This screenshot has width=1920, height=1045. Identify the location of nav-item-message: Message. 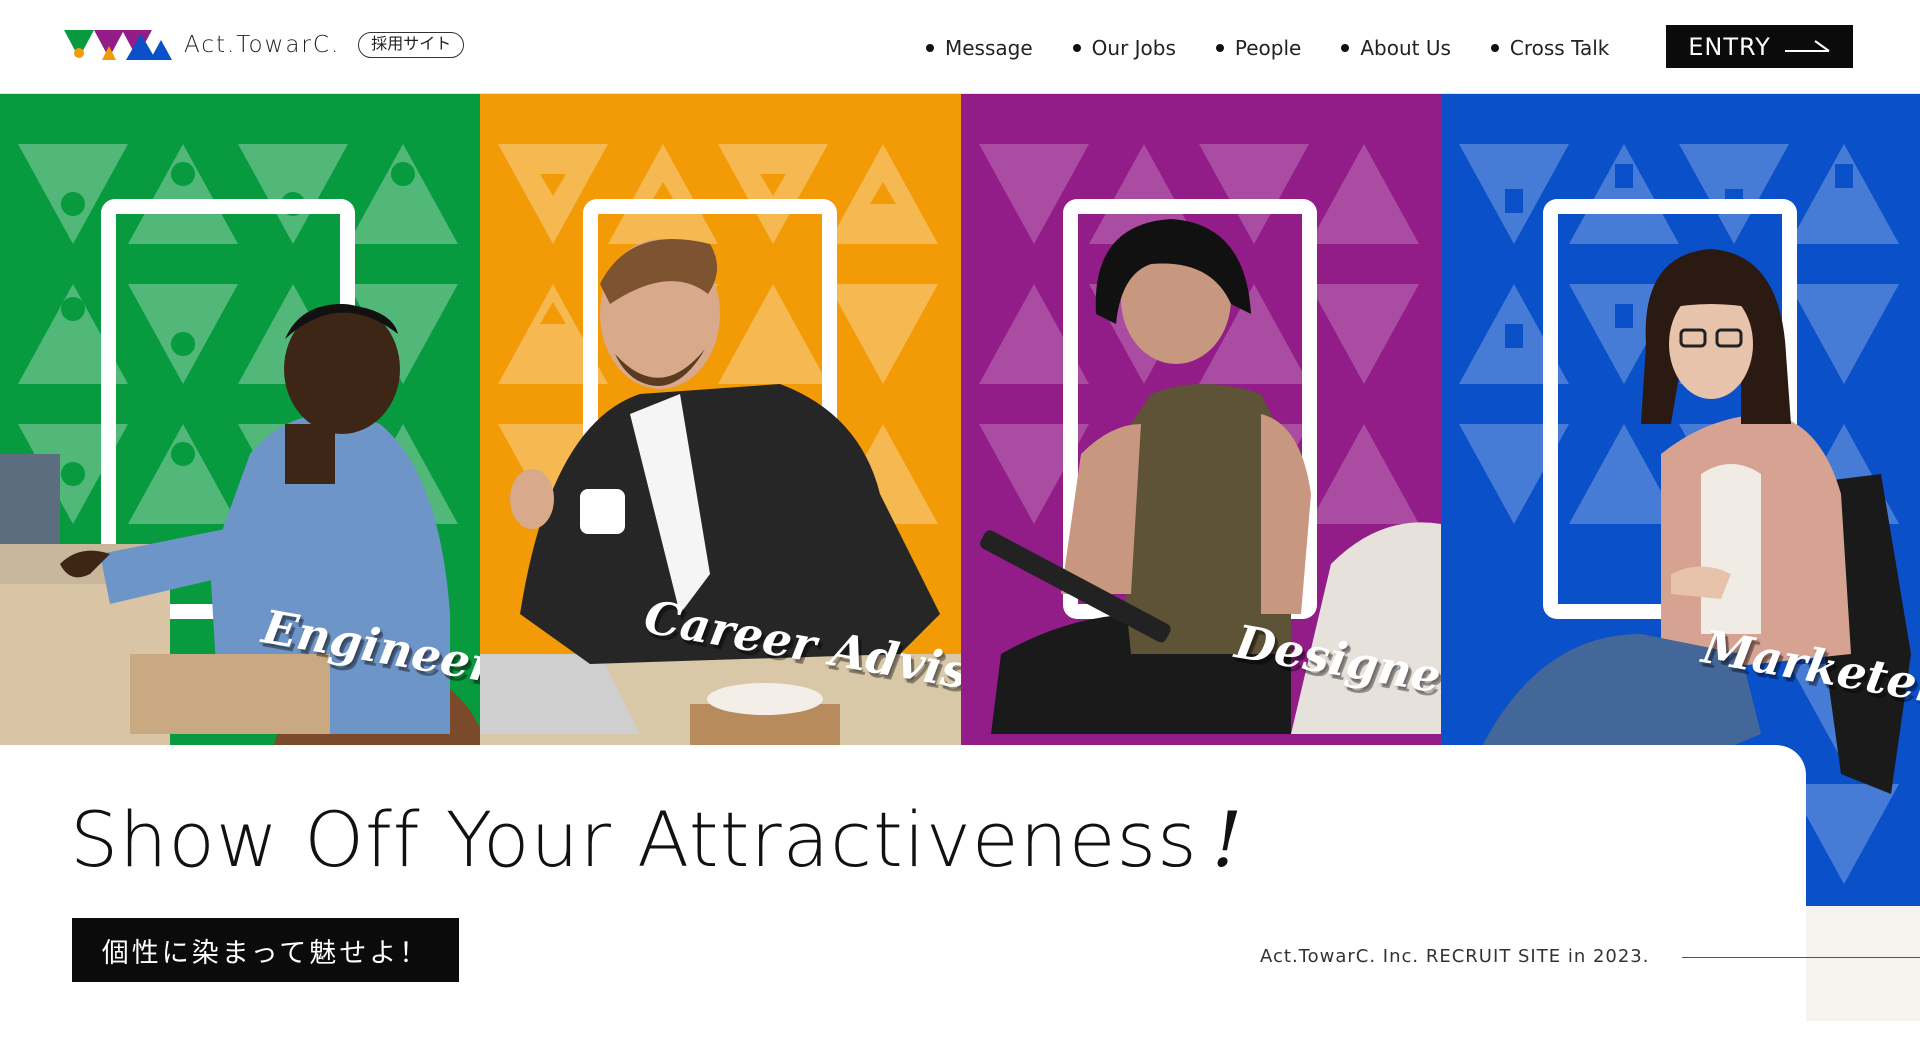
(979, 48).